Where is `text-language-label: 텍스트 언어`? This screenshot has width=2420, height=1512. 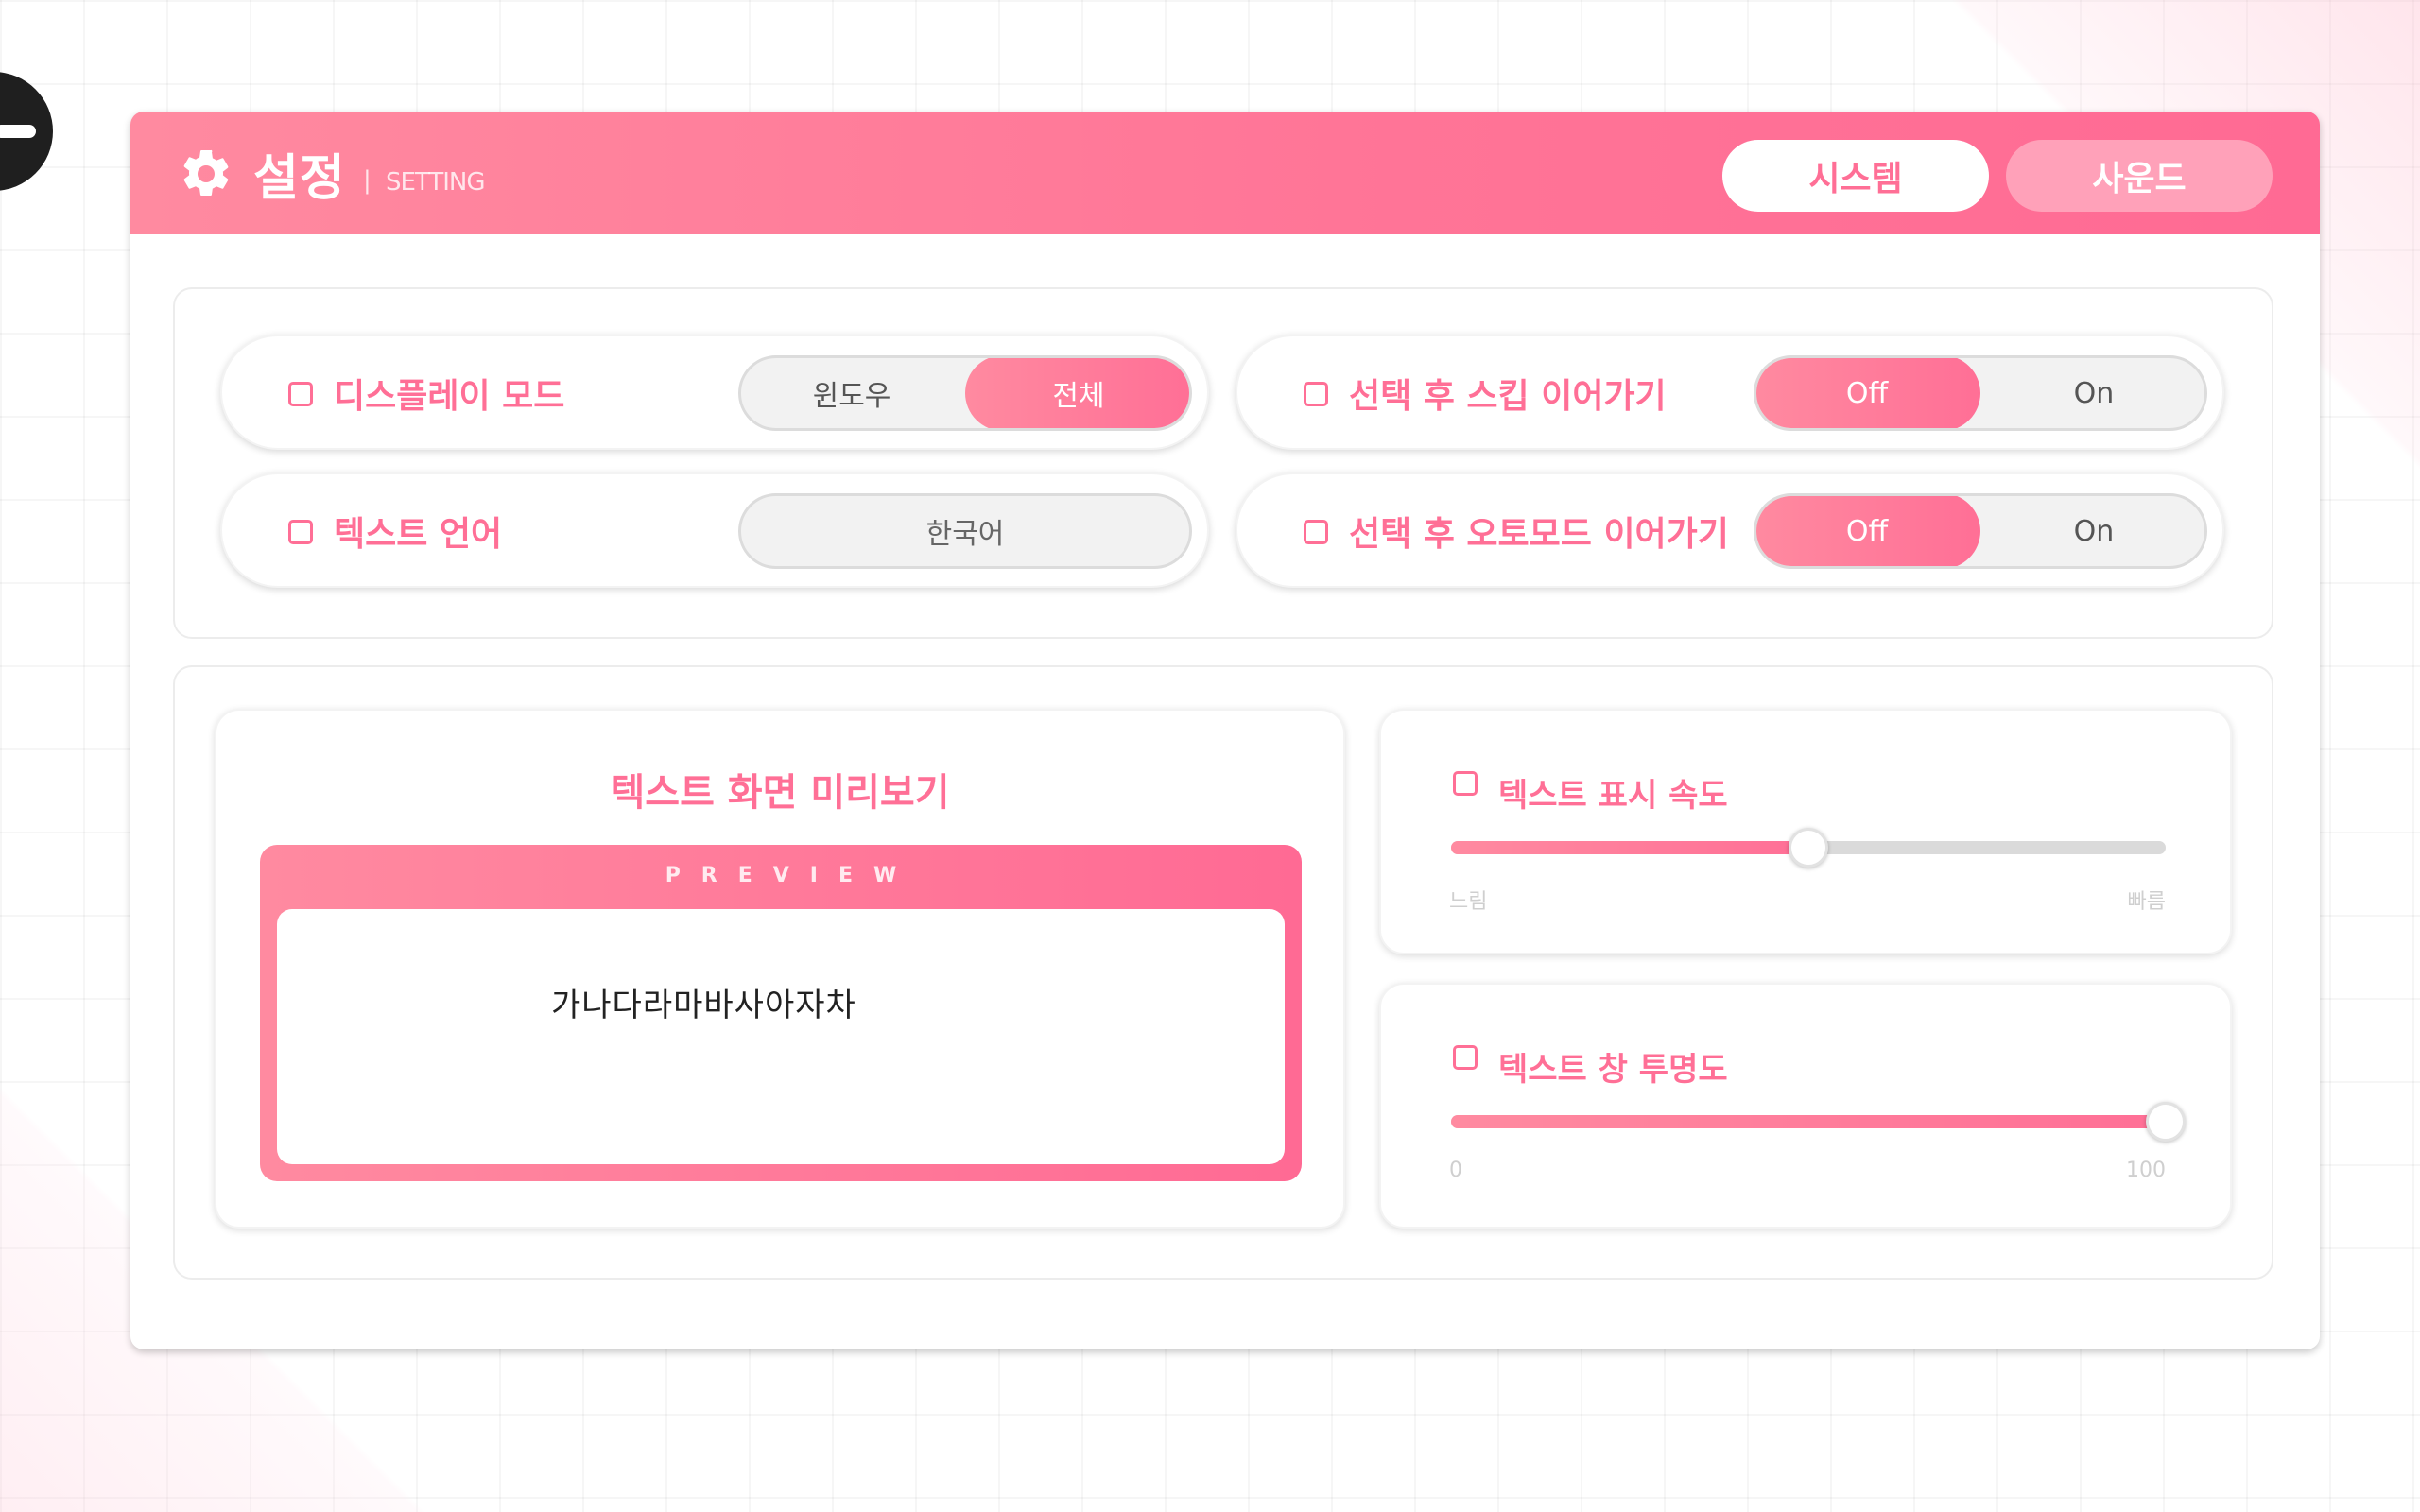 text-language-label: 텍스트 언어 is located at coordinates (418, 534).